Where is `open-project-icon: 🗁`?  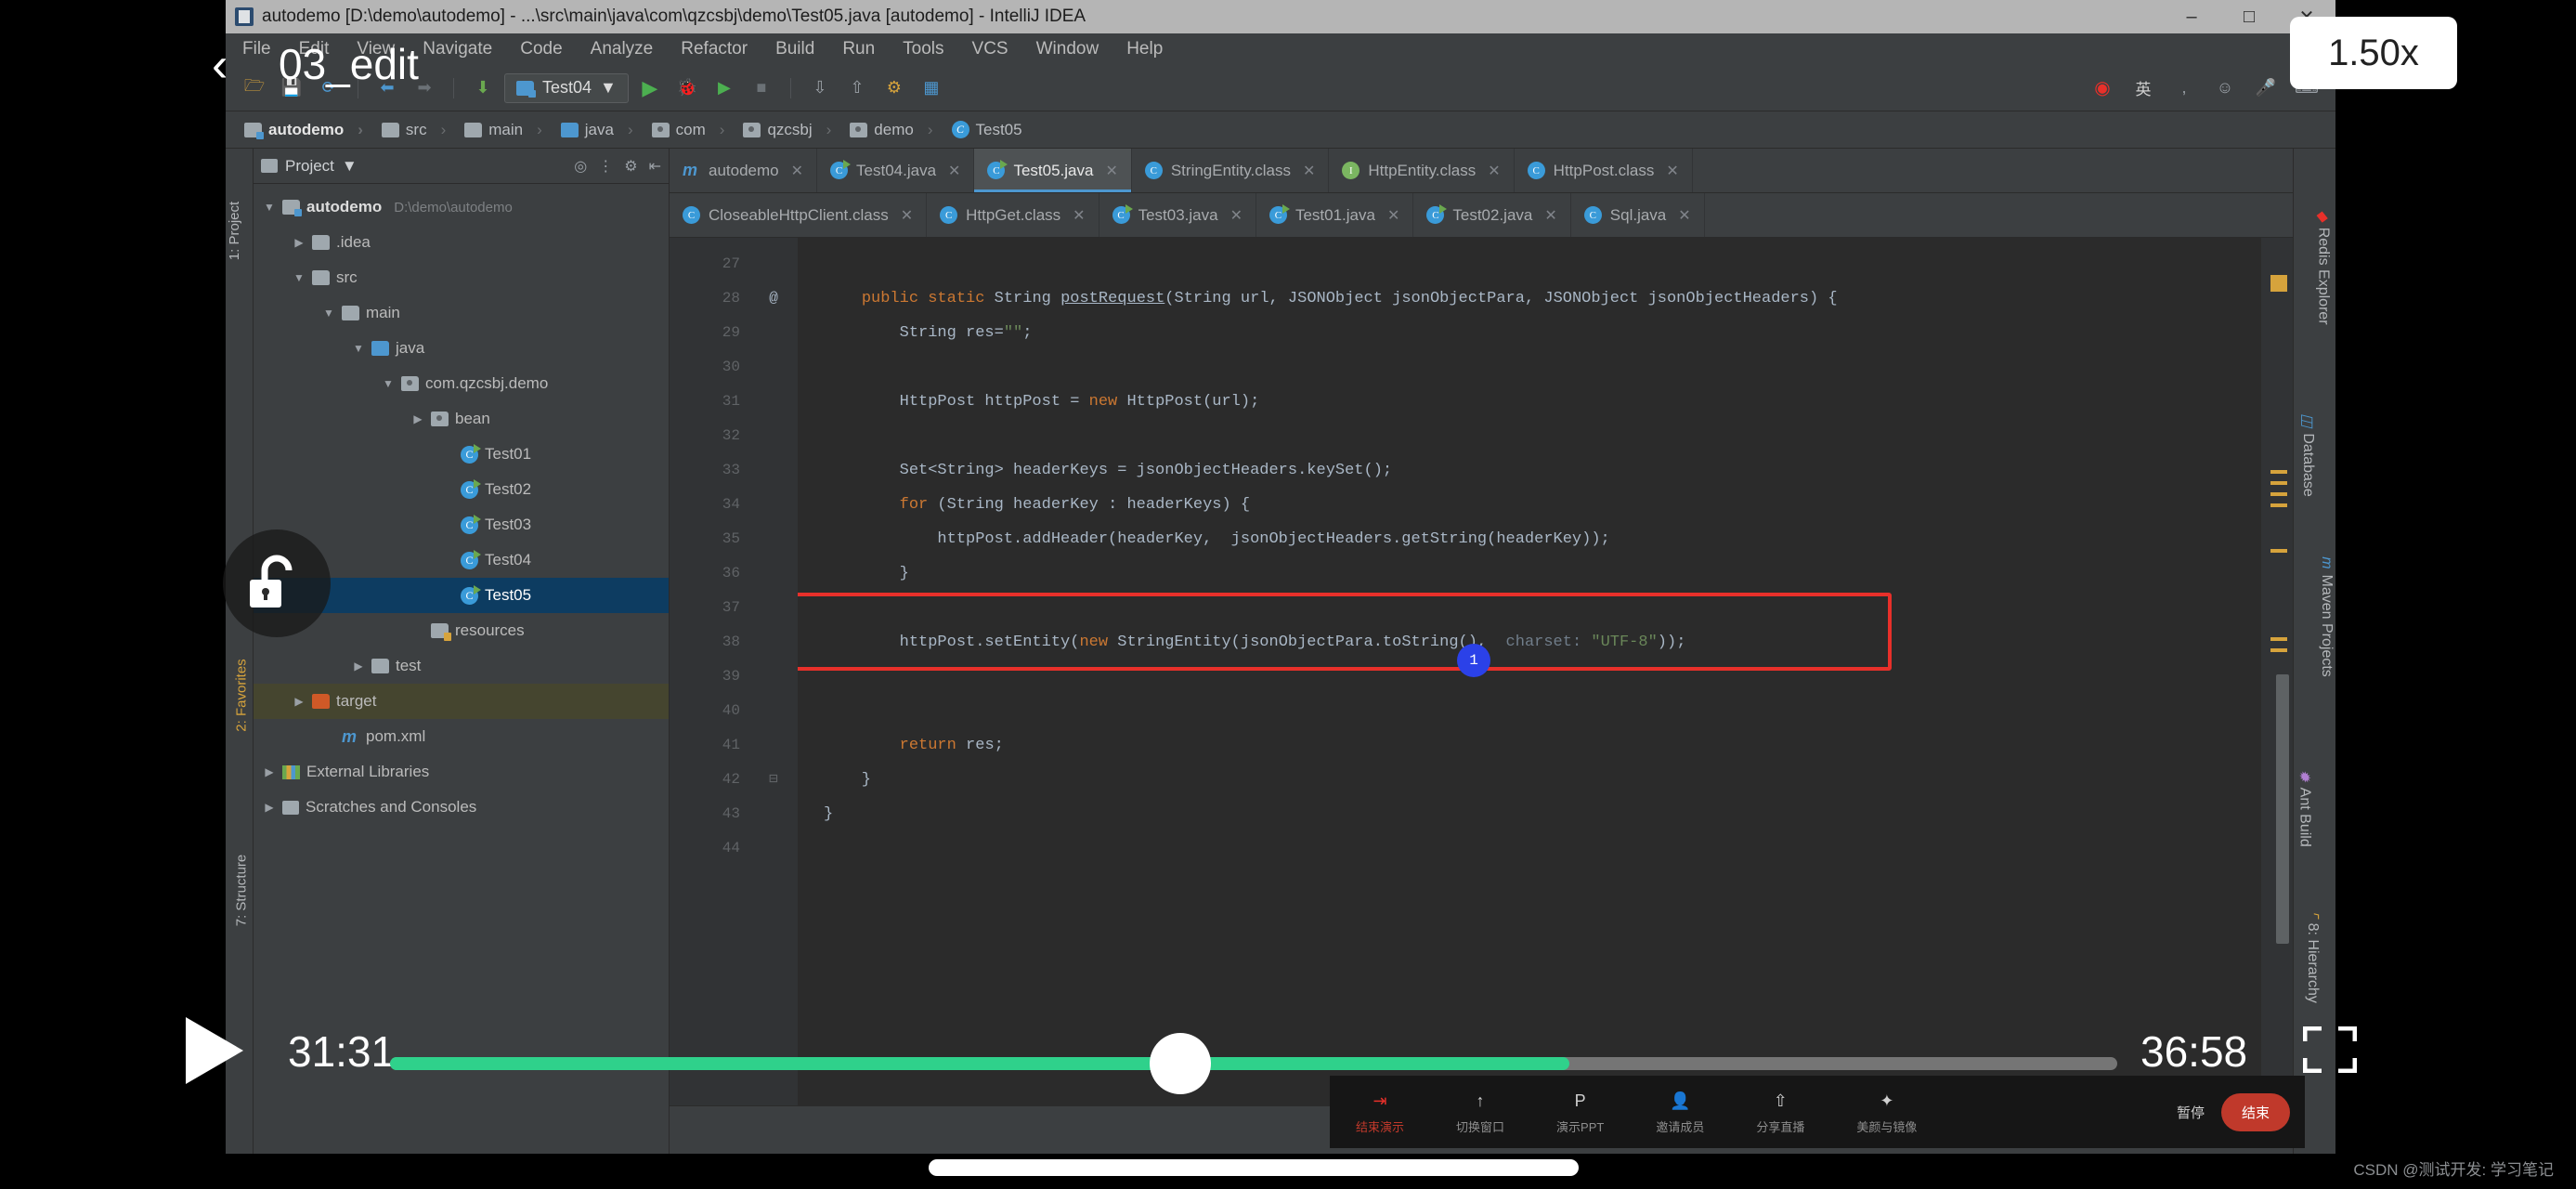 open-project-icon: 🗁 is located at coordinates (255, 88).